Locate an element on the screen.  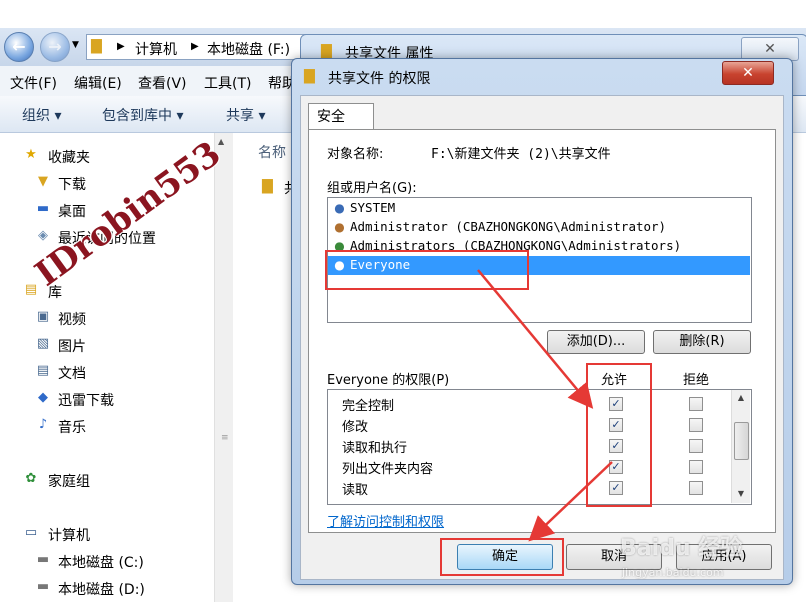
watermark-baidu-logo: Baidu 经验 is located at coordinates (681, 548).